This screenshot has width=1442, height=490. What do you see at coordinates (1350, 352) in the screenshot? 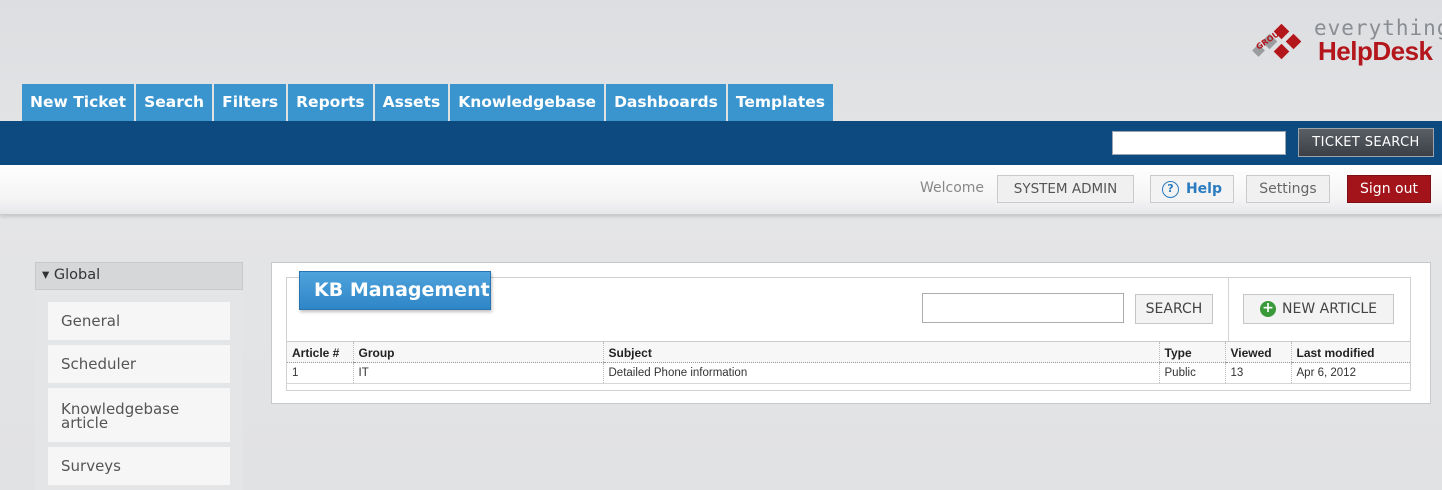
I see `column-header-last-modified: Last modified` at bounding box center [1350, 352].